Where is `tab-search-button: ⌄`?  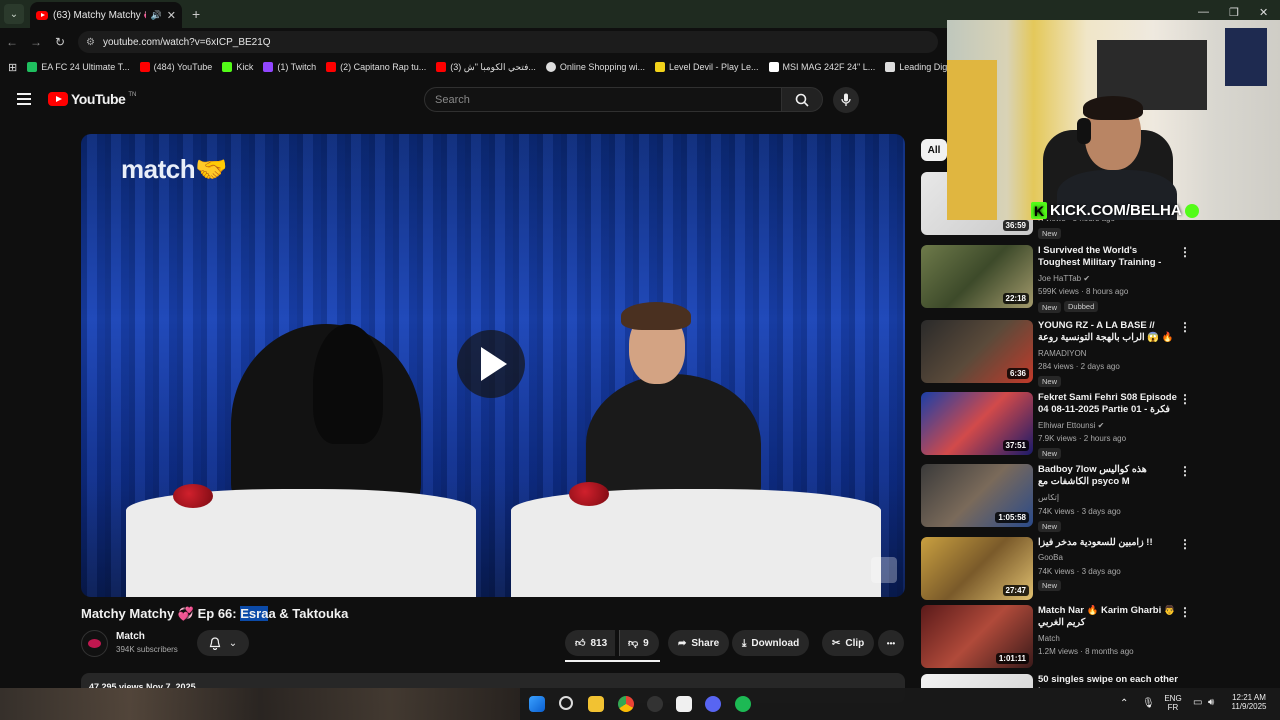
tab-search-button: ⌄ is located at coordinates (14, 14).